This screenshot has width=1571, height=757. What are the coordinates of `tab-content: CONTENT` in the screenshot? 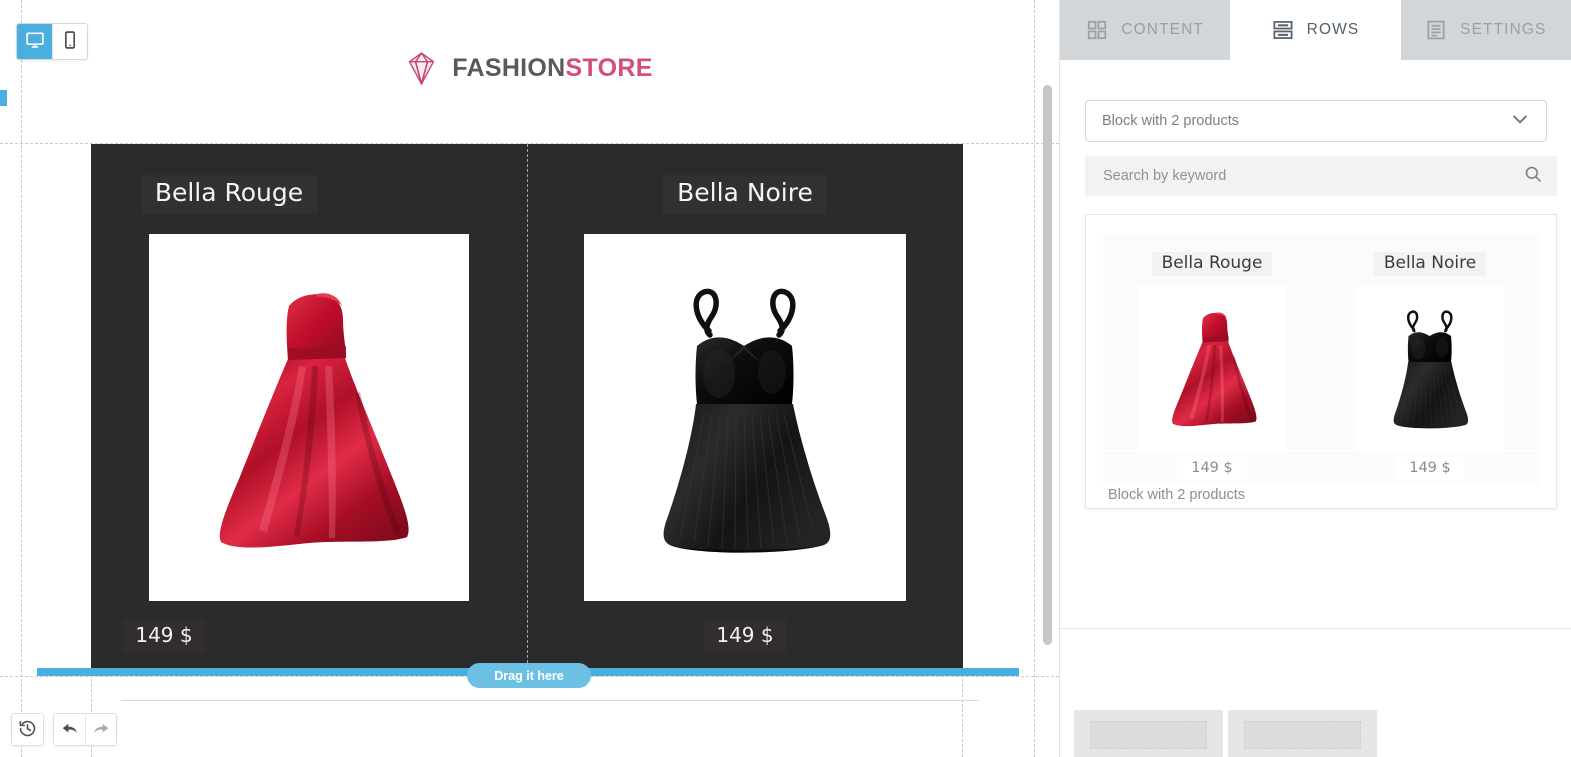 It's located at (1145, 30).